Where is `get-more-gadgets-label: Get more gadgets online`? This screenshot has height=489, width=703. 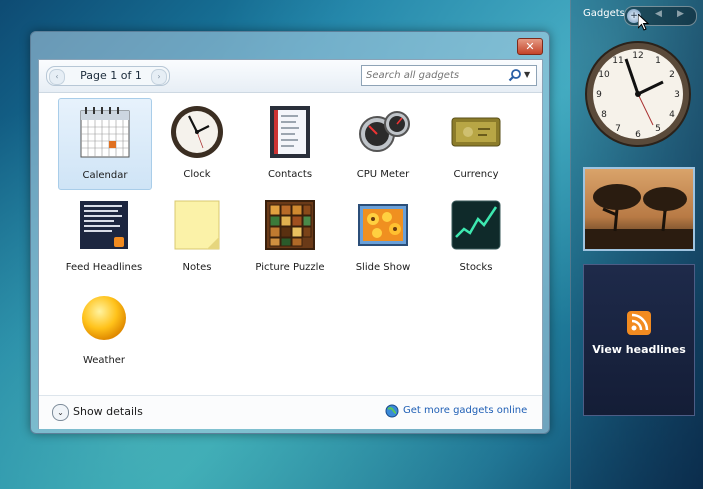 get-more-gadgets-label: Get more gadgets online is located at coordinates (465, 410).